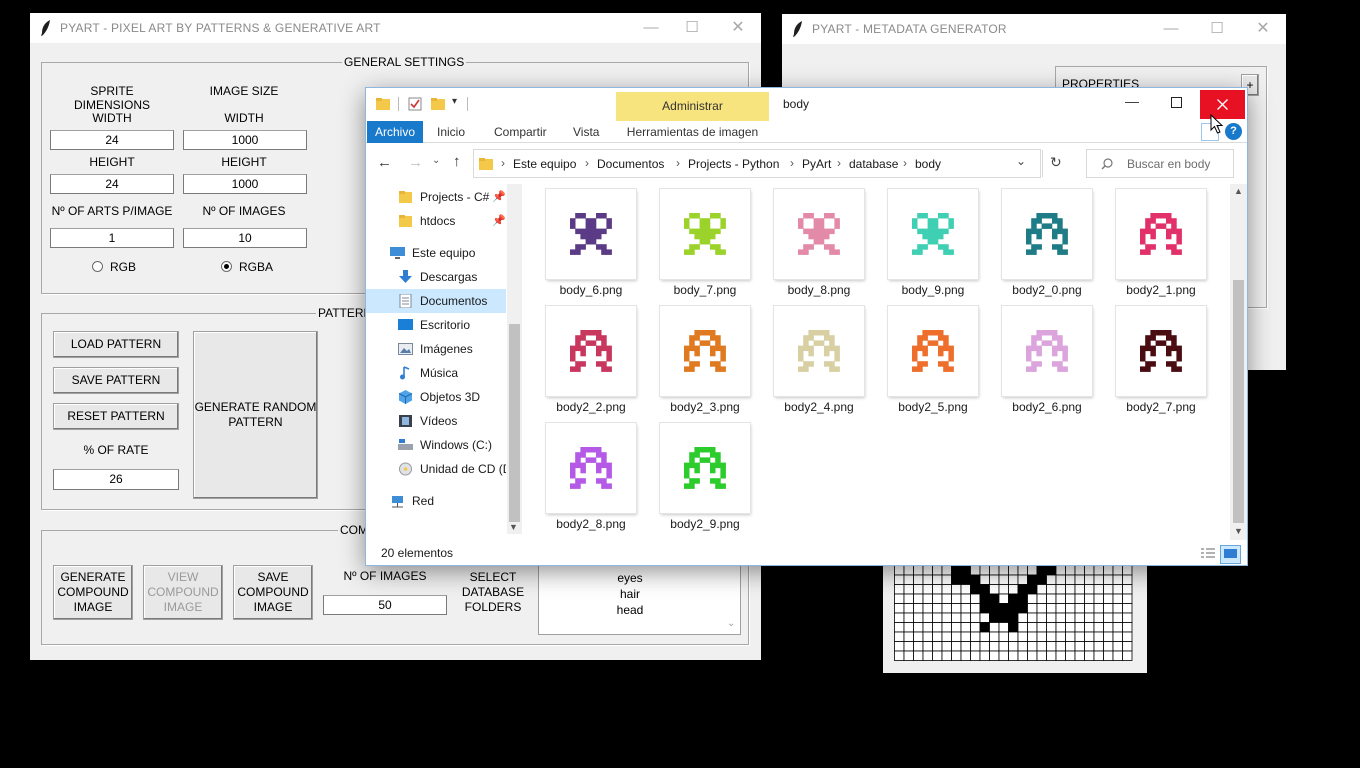  Describe the element at coordinates (1034, 29) in the screenshot. I see `metadata-titlebar: PYART - METADATA GENERATOR — ☐ ✕` at that location.